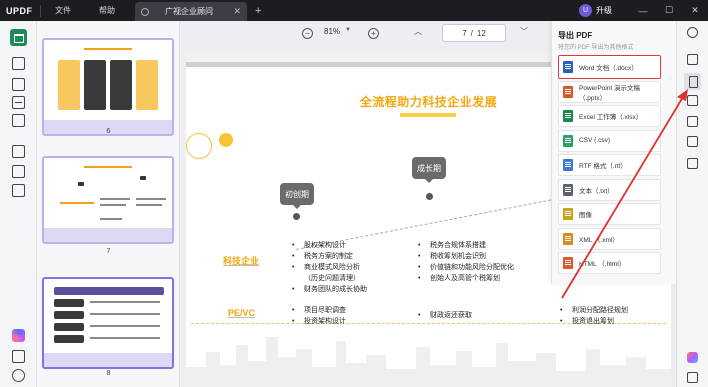 Image resolution: width=708 pixels, height=387 pixels. I want to click on stage-startup: 初创期, so click(297, 196).